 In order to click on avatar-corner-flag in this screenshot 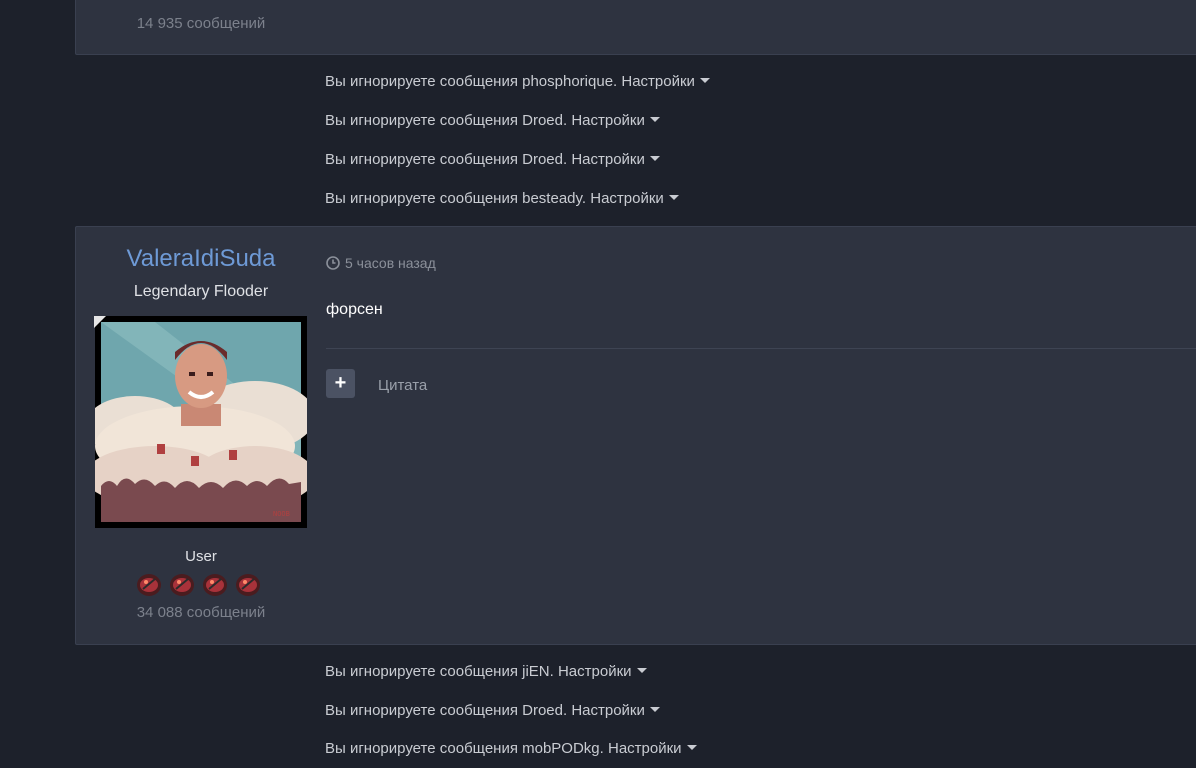, I will do `click(100, 322)`.